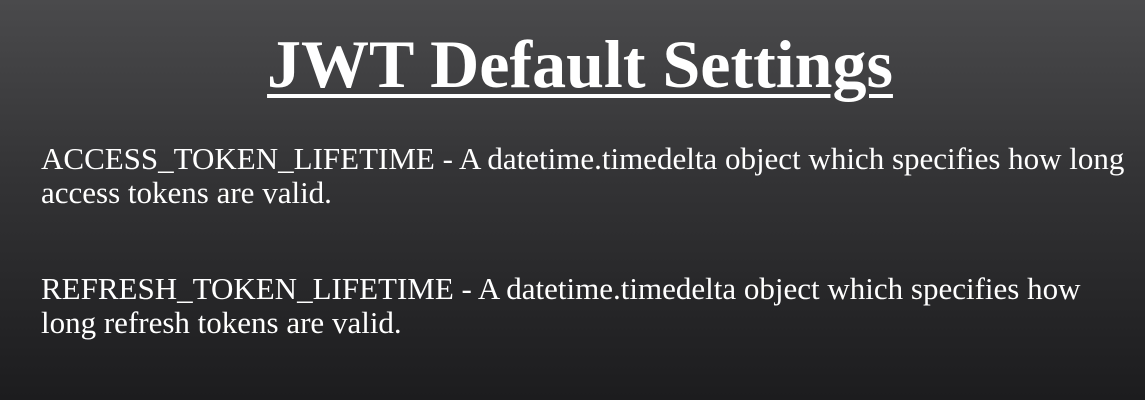  I want to click on slide-title: JWT Default Settings, so click(580, 64).